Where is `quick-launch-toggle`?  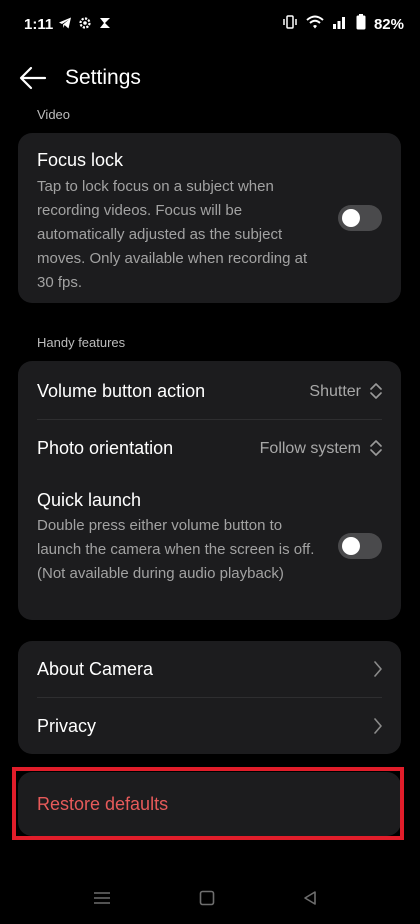
quick-launch-toggle is located at coordinates (360, 546).